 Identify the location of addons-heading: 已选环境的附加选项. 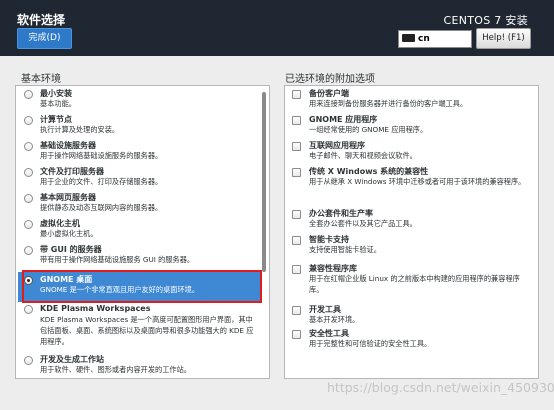
(330, 79).